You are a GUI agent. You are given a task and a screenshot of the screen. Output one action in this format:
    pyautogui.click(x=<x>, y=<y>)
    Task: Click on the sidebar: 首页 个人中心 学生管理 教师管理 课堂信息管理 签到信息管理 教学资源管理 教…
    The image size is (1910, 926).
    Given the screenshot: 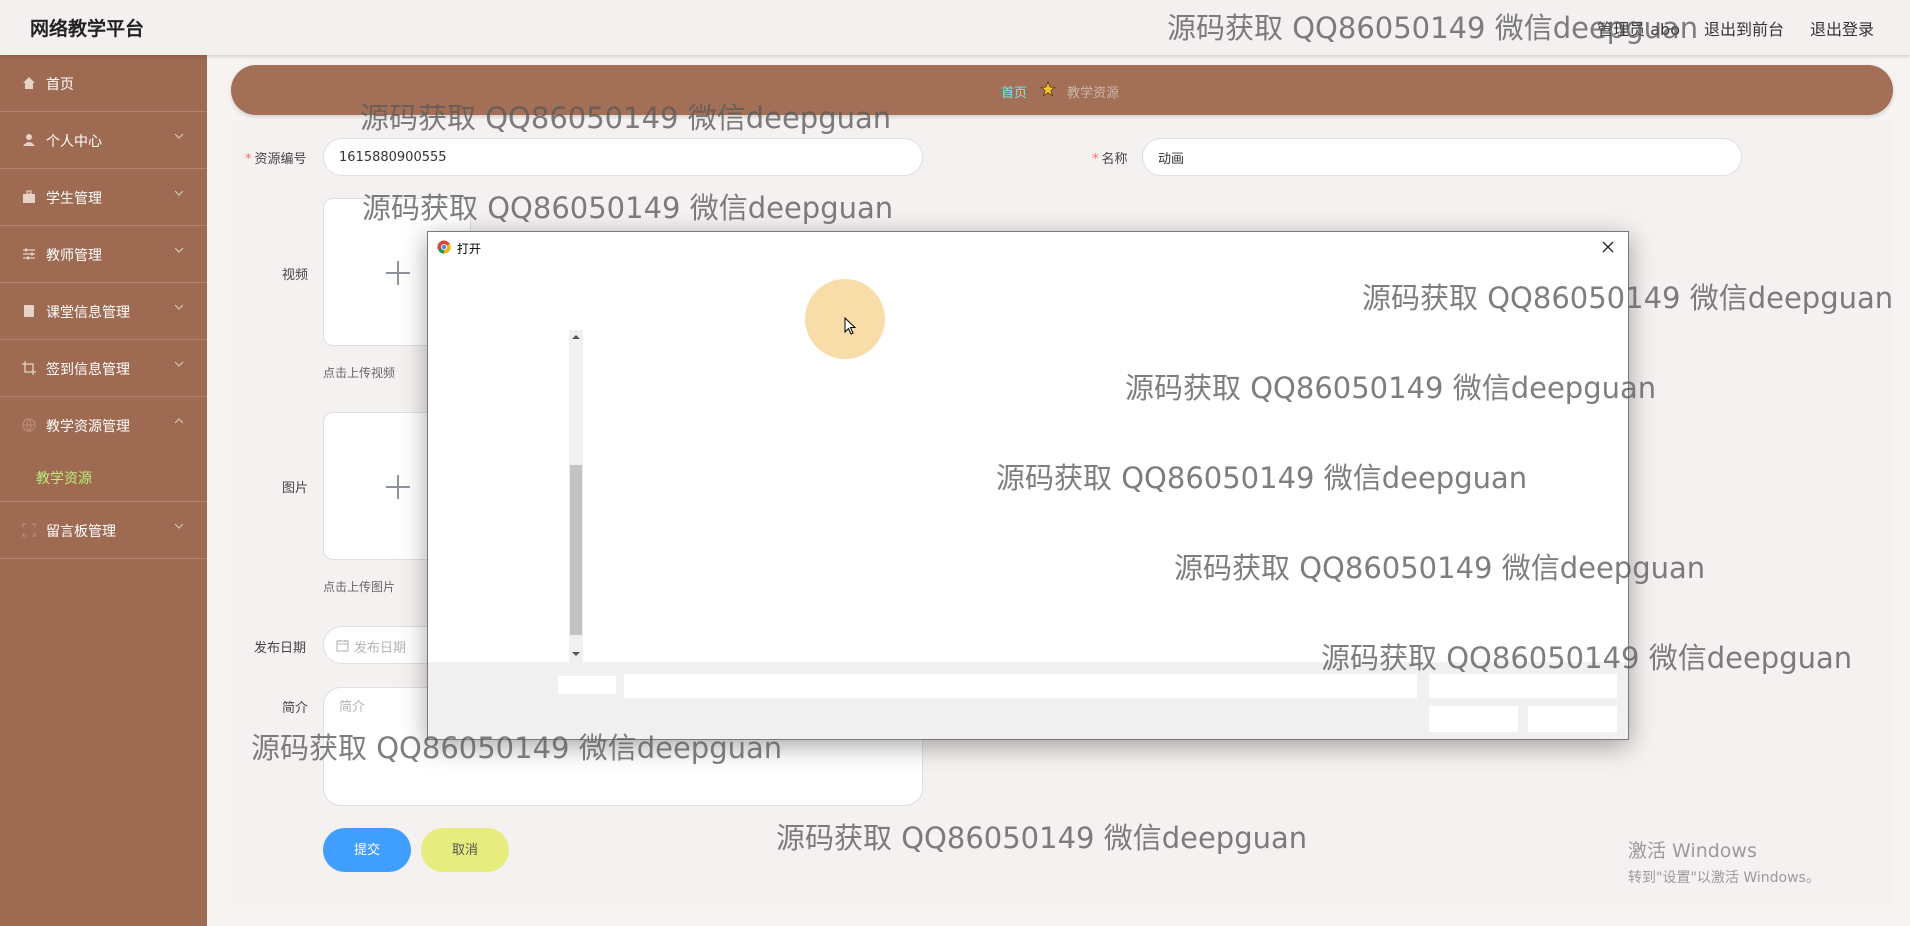 What is the action you would take?
    pyautogui.click(x=103, y=490)
    